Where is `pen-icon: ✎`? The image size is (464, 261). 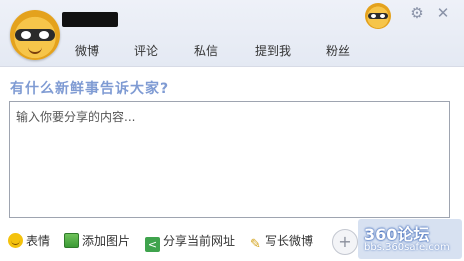
pen-icon: ✎ is located at coordinates (255, 244).